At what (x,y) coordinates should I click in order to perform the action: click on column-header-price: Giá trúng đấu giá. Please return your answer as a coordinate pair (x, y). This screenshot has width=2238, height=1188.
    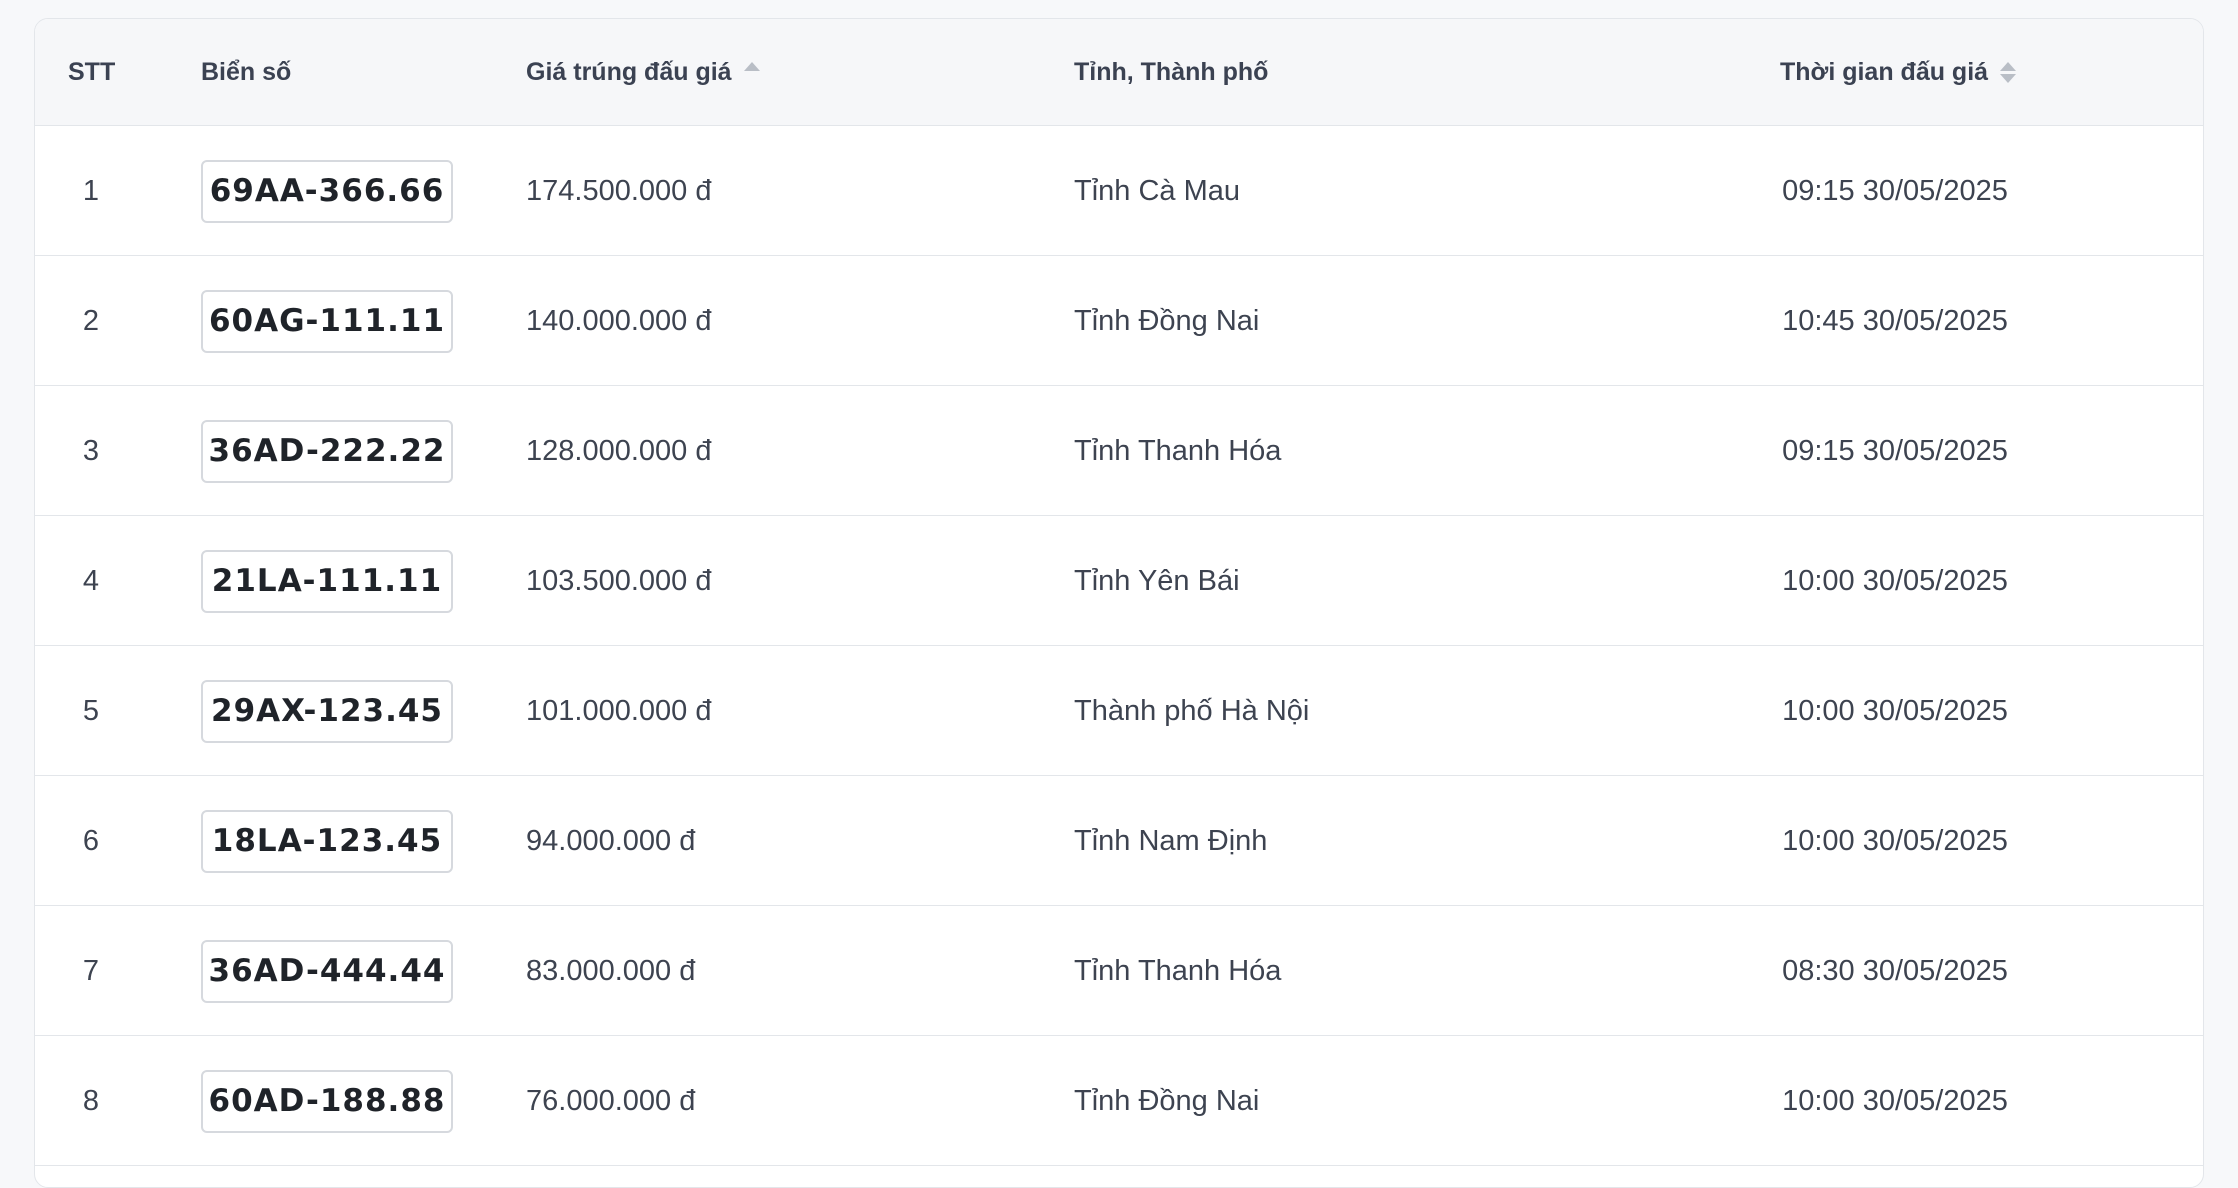
    Looking at the image, I should click on (643, 72).